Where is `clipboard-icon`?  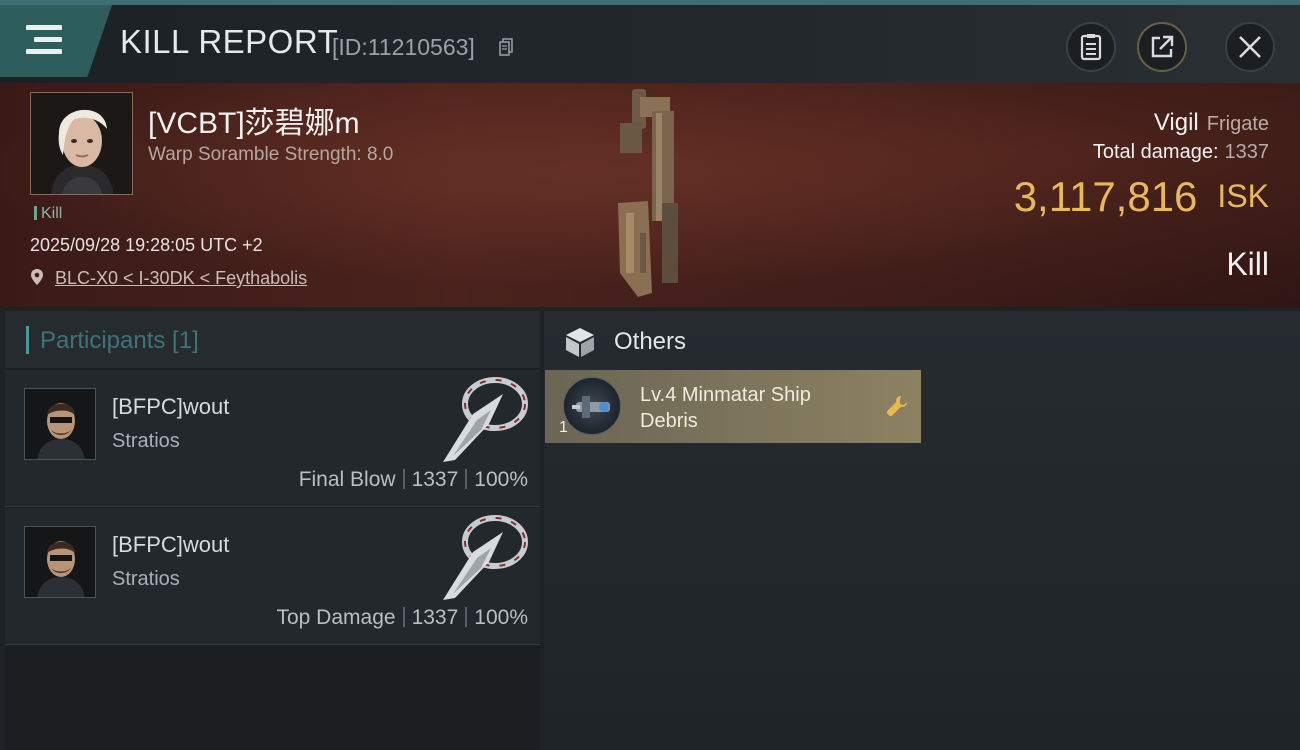 clipboard-icon is located at coordinates (1091, 47).